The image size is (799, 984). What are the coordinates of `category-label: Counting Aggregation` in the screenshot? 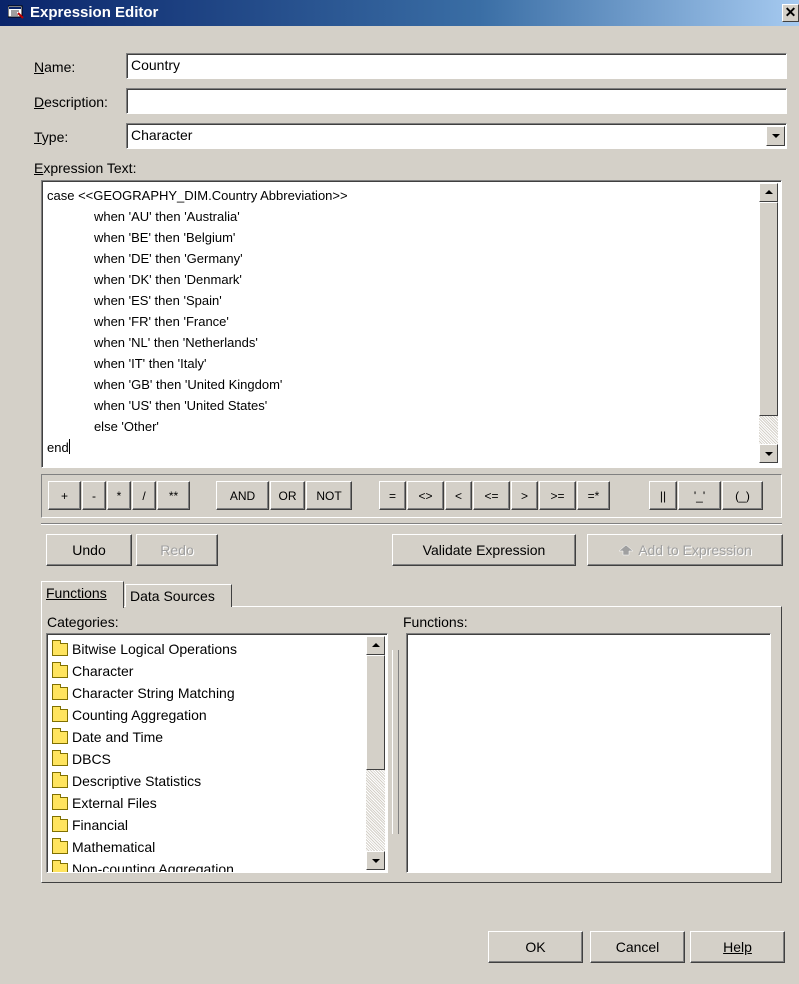 It's located at (139, 715).